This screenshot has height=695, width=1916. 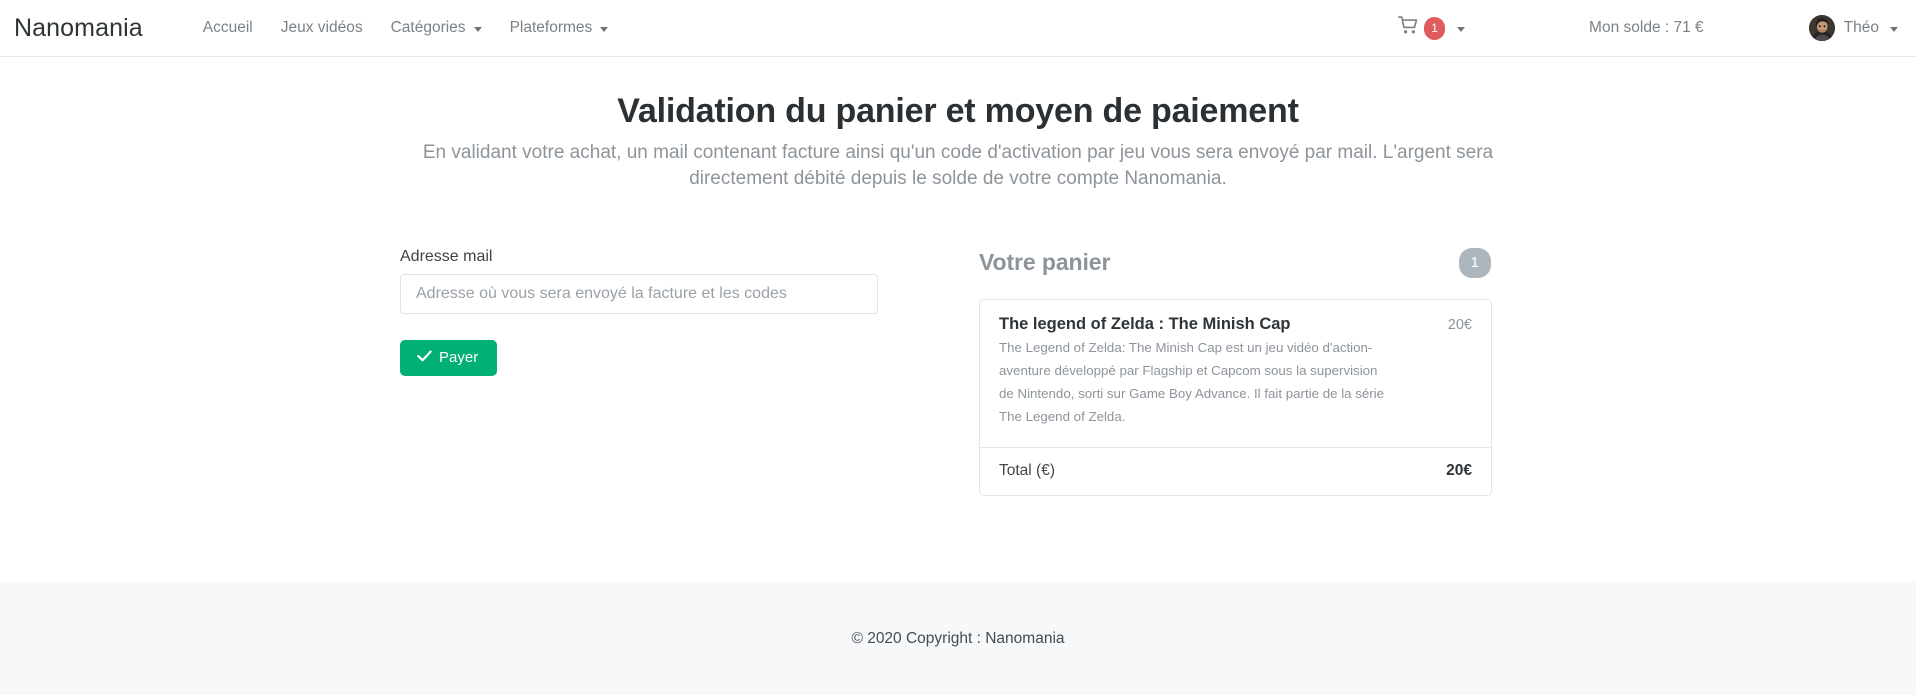 I want to click on brand-logo: Nanomania, so click(x=78, y=28).